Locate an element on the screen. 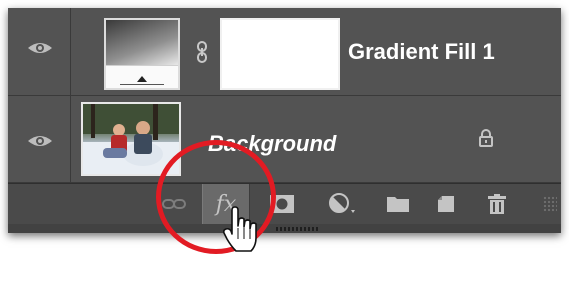 The height and width of the screenshot is (285, 569). delete-layer-button is located at coordinates (497, 204).